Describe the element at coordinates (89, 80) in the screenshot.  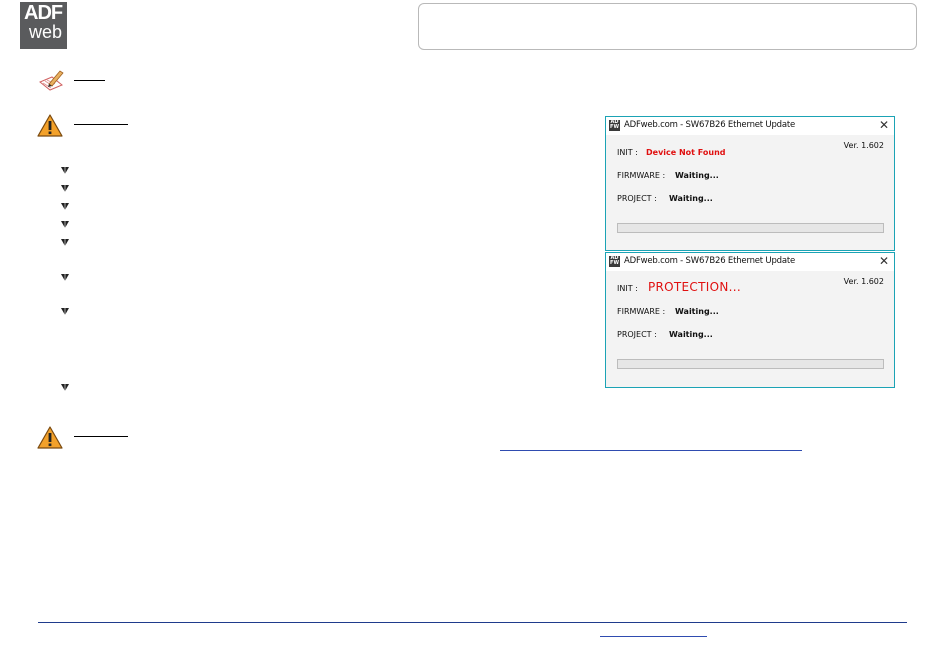
I see `note-heading-underline` at that location.